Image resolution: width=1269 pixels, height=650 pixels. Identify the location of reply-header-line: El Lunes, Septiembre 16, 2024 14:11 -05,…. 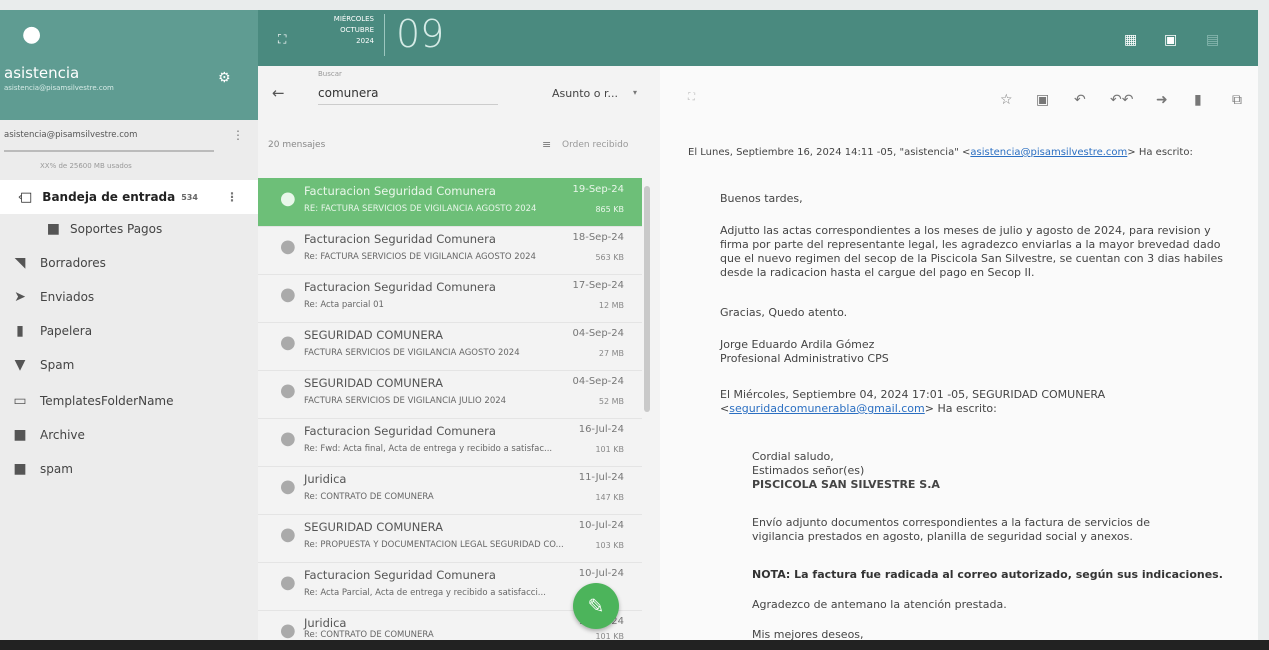
(940, 153).